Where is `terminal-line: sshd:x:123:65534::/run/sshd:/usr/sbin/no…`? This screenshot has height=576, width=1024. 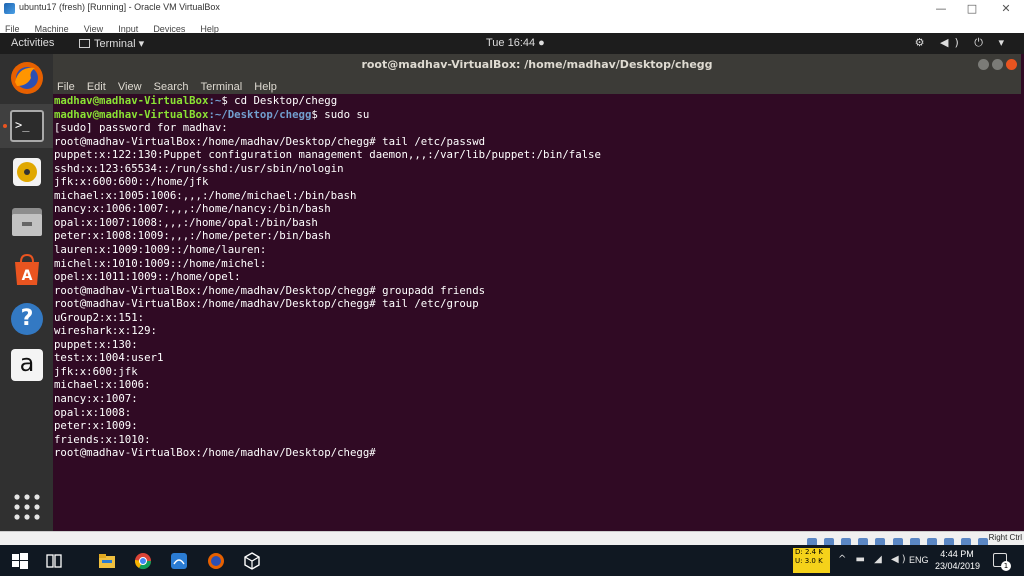
terminal-line: sshd:x:123:65534::/run/sshd:/usr/sbin/no… is located at coordinates (199, 168).